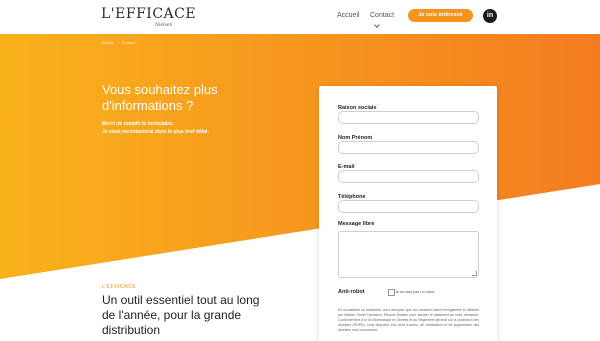  Describe the element at coordinates (356, 136) in the screenshot. I see `name-label: Nom Prénom*` at that location.